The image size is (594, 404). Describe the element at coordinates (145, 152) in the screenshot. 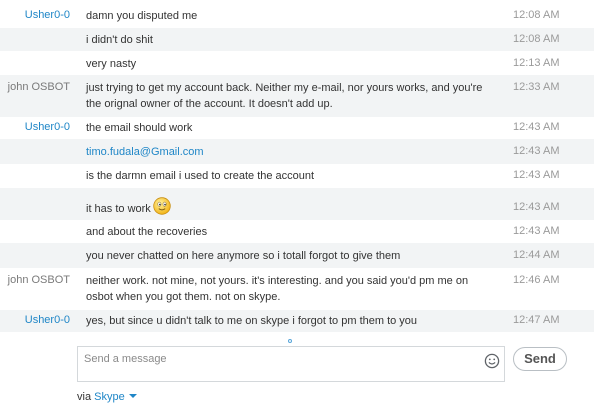

I see `email-link: timo.fudala@Gmail.com` at that location.